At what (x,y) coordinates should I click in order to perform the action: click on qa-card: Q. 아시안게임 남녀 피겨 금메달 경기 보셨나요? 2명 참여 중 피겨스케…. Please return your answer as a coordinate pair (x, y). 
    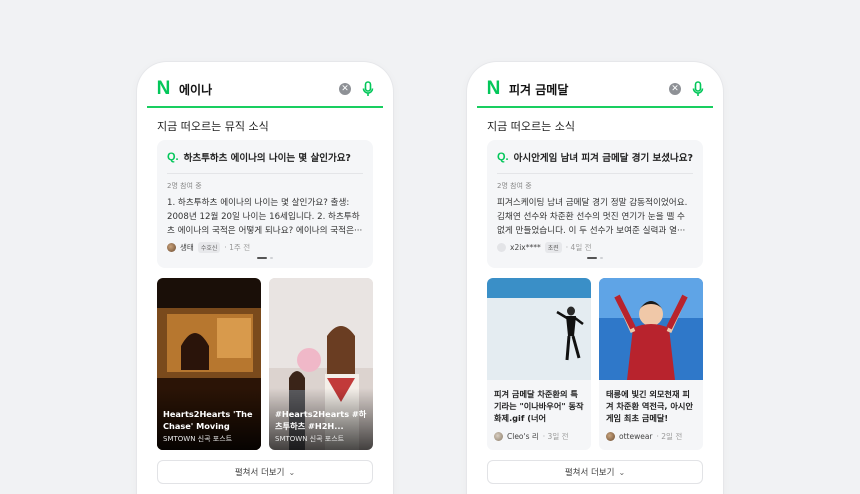
    Looking at the image, I should click on (595, 204).